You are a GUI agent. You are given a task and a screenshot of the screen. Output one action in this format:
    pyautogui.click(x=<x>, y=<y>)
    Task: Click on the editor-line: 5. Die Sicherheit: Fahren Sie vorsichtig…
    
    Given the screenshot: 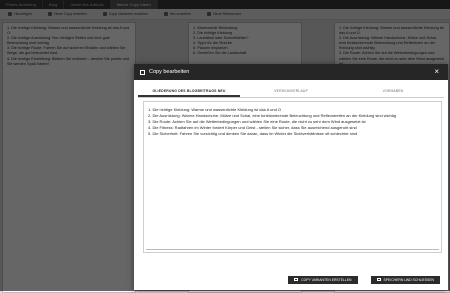 What is the action you would take?
    pyautogui.click(x=253, y=133)
    